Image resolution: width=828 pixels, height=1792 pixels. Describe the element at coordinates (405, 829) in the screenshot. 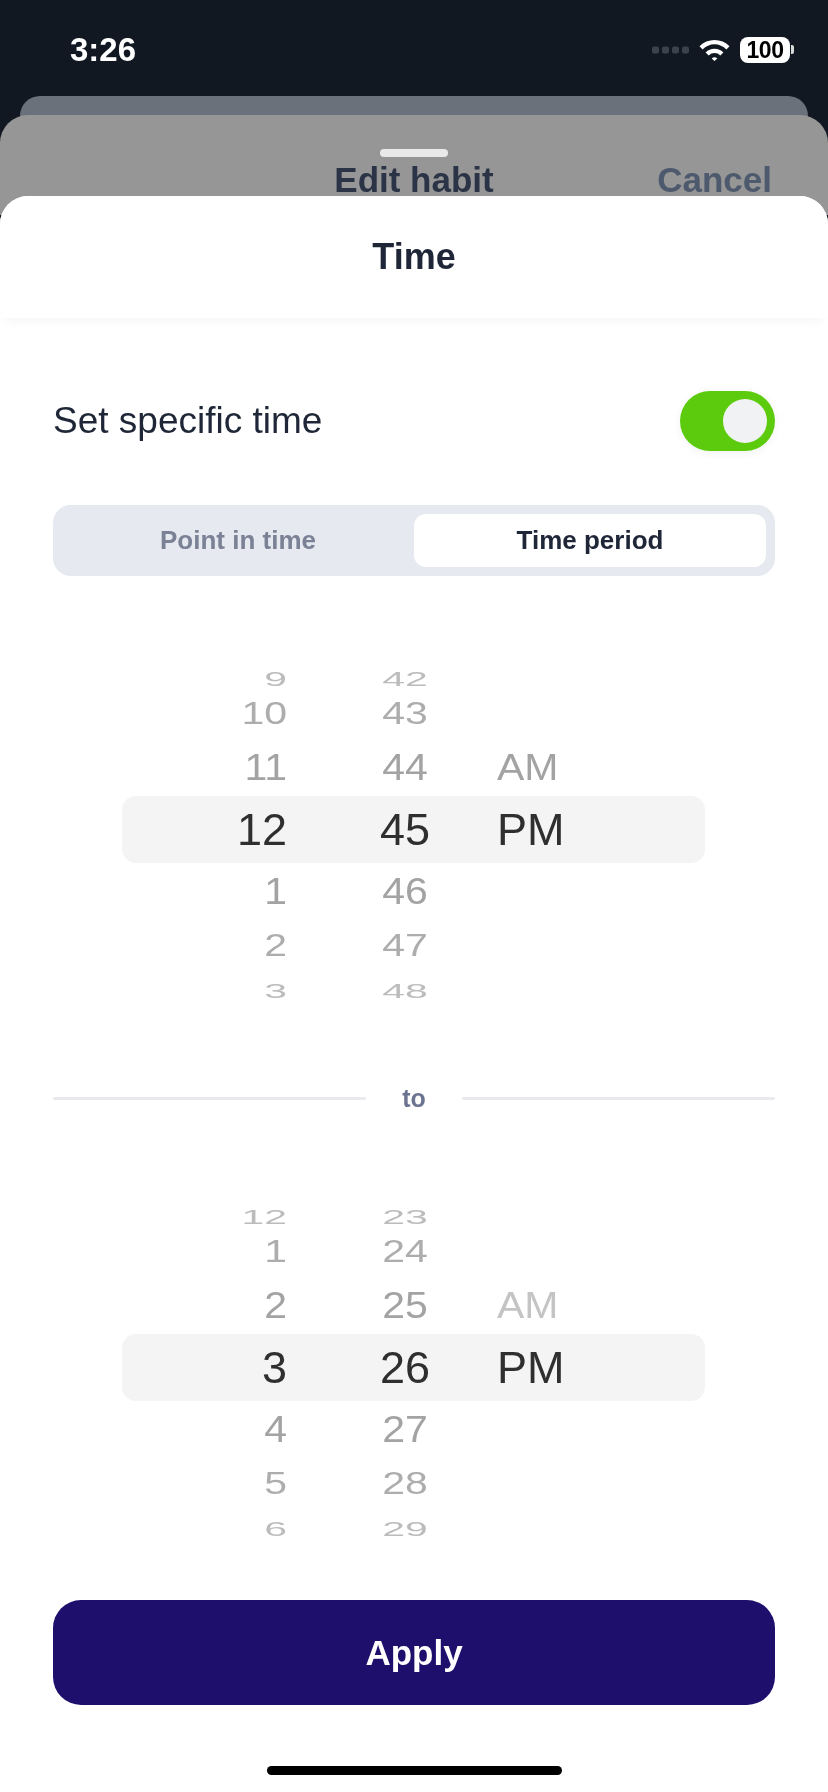

I see `minute-option: 45` at that location.